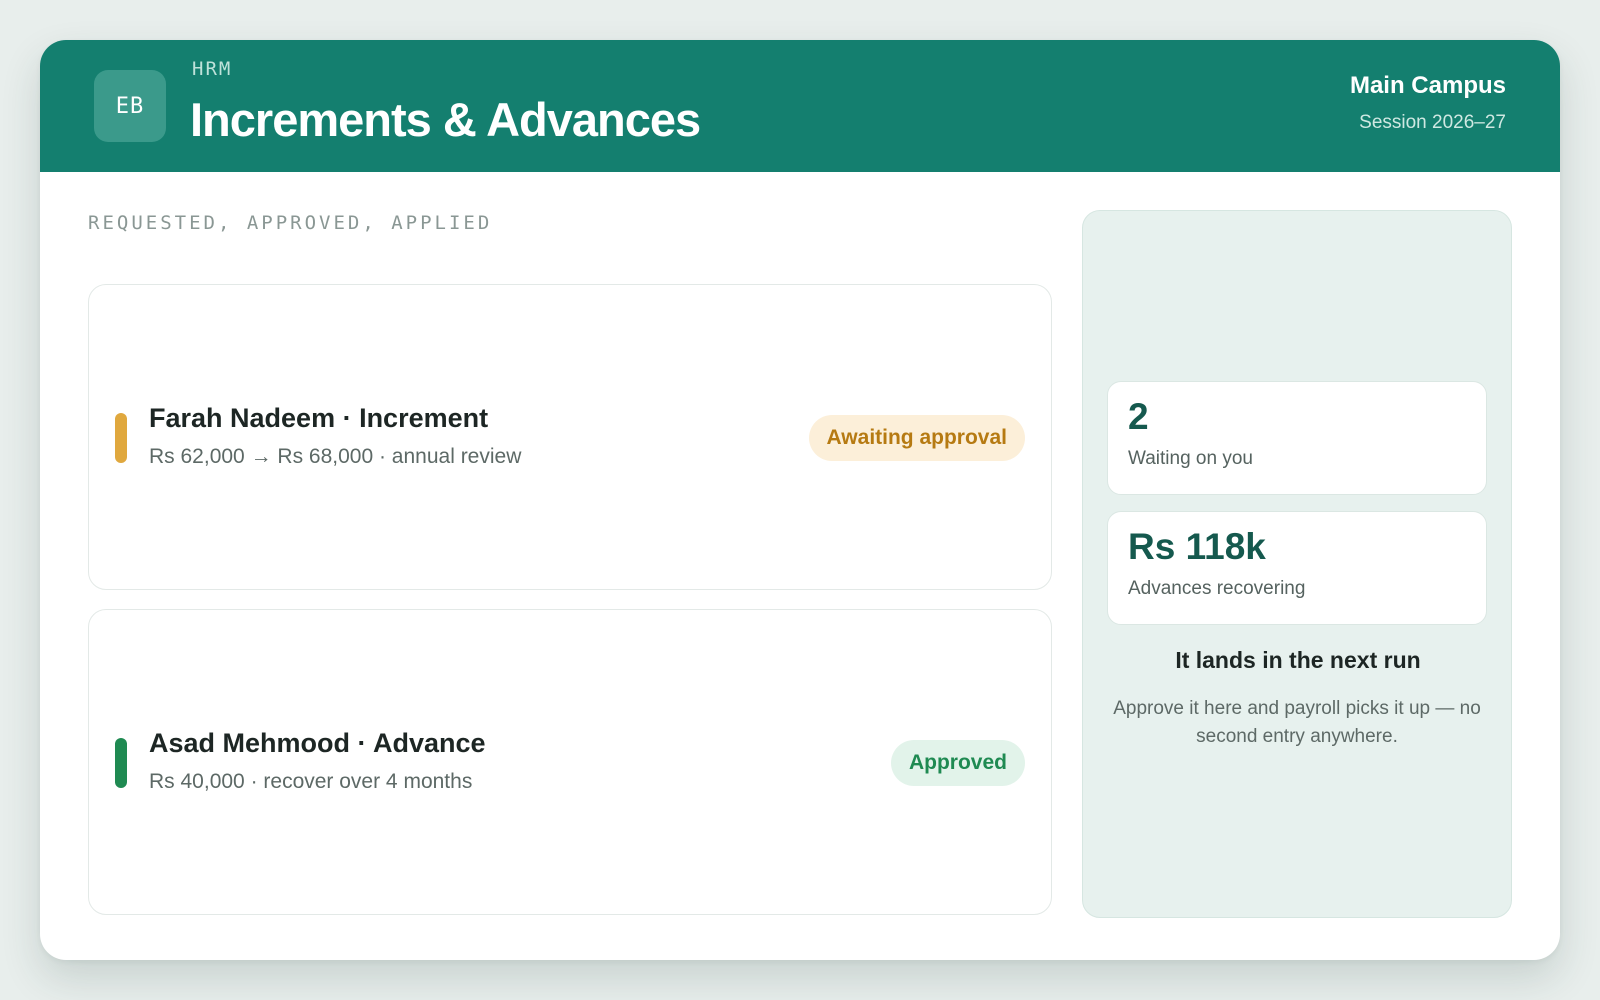 The height and width of the screenshot is (1000, 1600). I want to click on status-badge-approved: Approved, so click(957, 763).